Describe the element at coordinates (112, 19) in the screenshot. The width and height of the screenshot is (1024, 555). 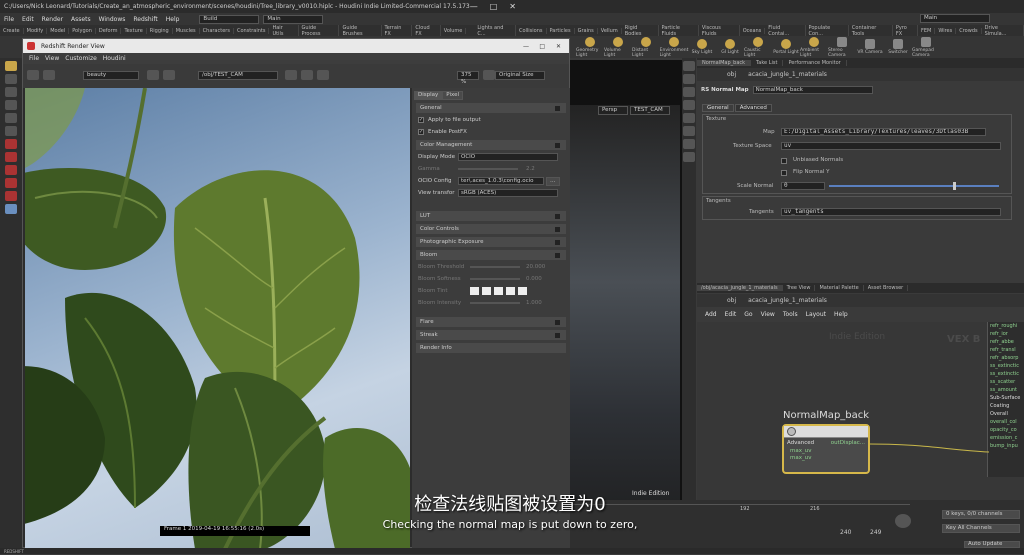
I see `menu-windows: Windows` at that location.